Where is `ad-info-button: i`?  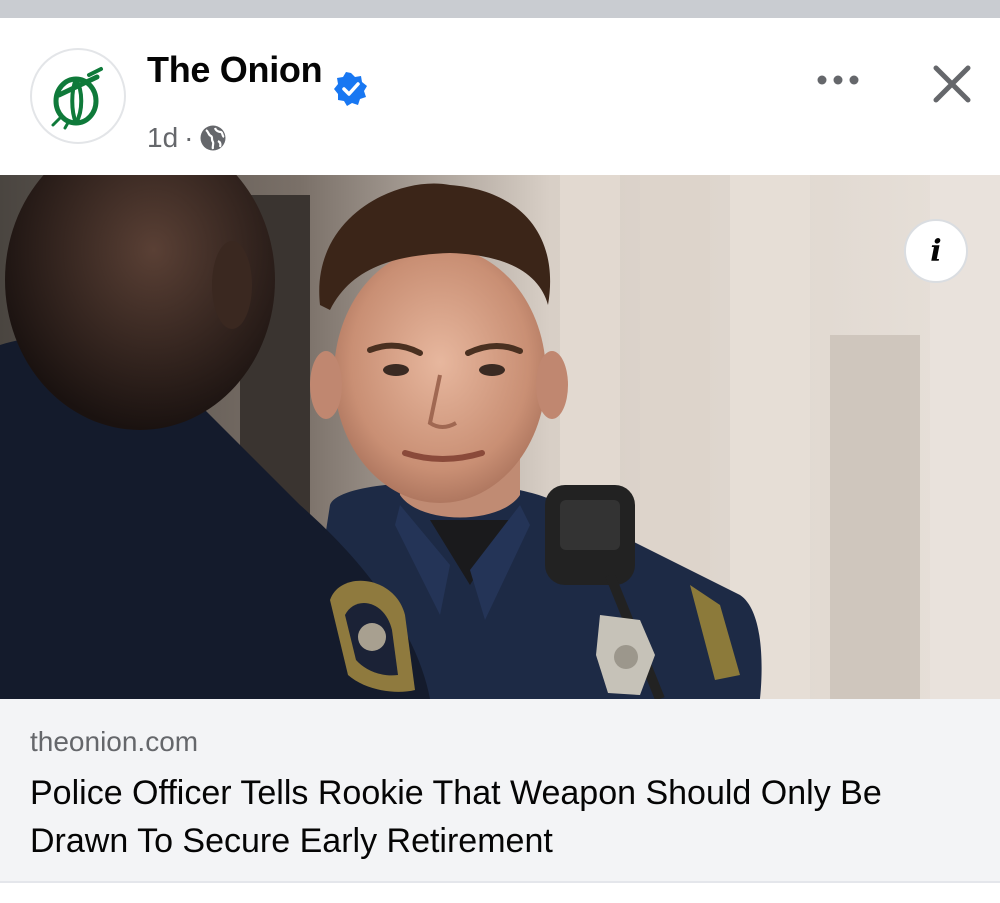 ad-info-button: i is located at coordinates (936, 251).